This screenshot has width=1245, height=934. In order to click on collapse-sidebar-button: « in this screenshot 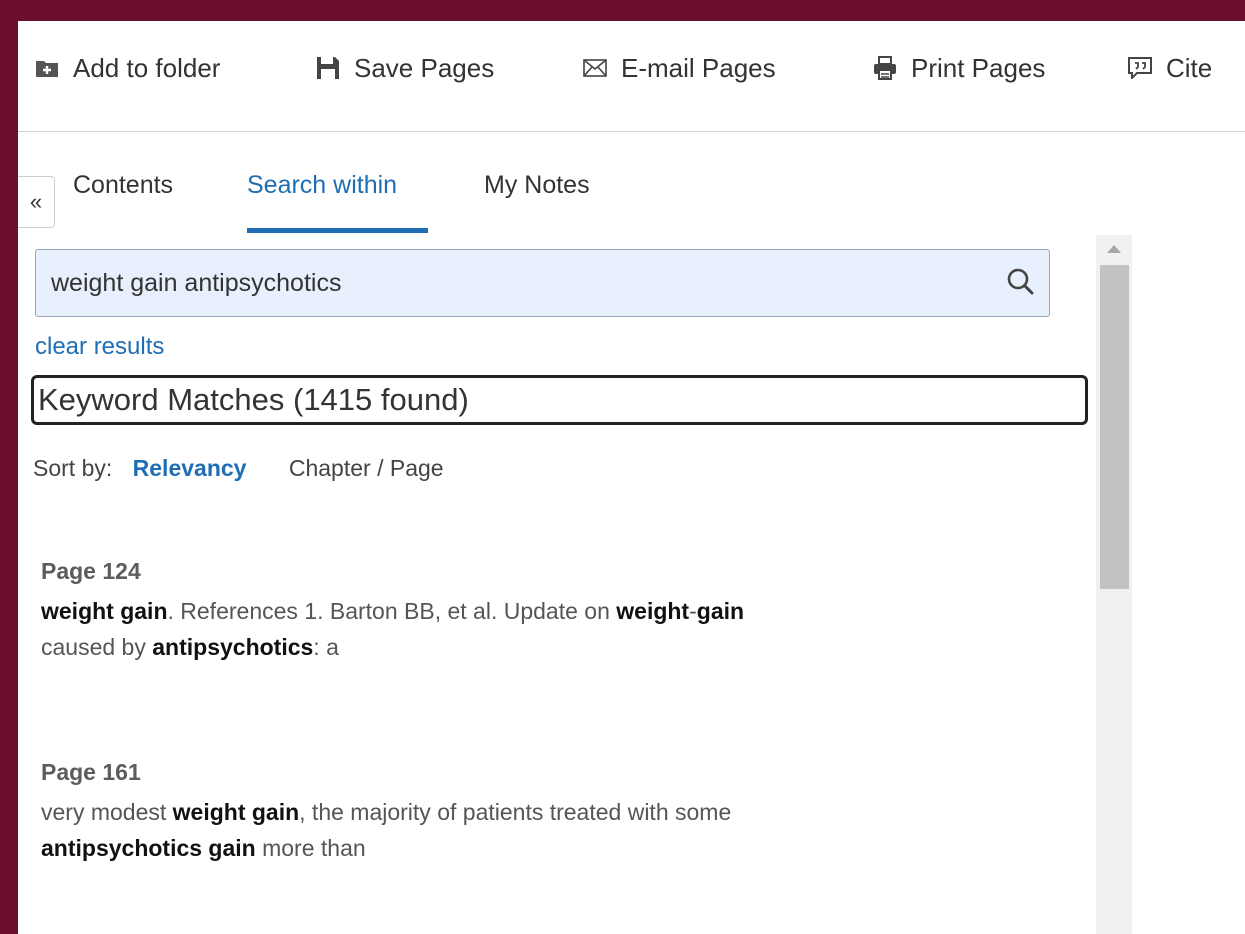, I will do `click(36, 202)`.